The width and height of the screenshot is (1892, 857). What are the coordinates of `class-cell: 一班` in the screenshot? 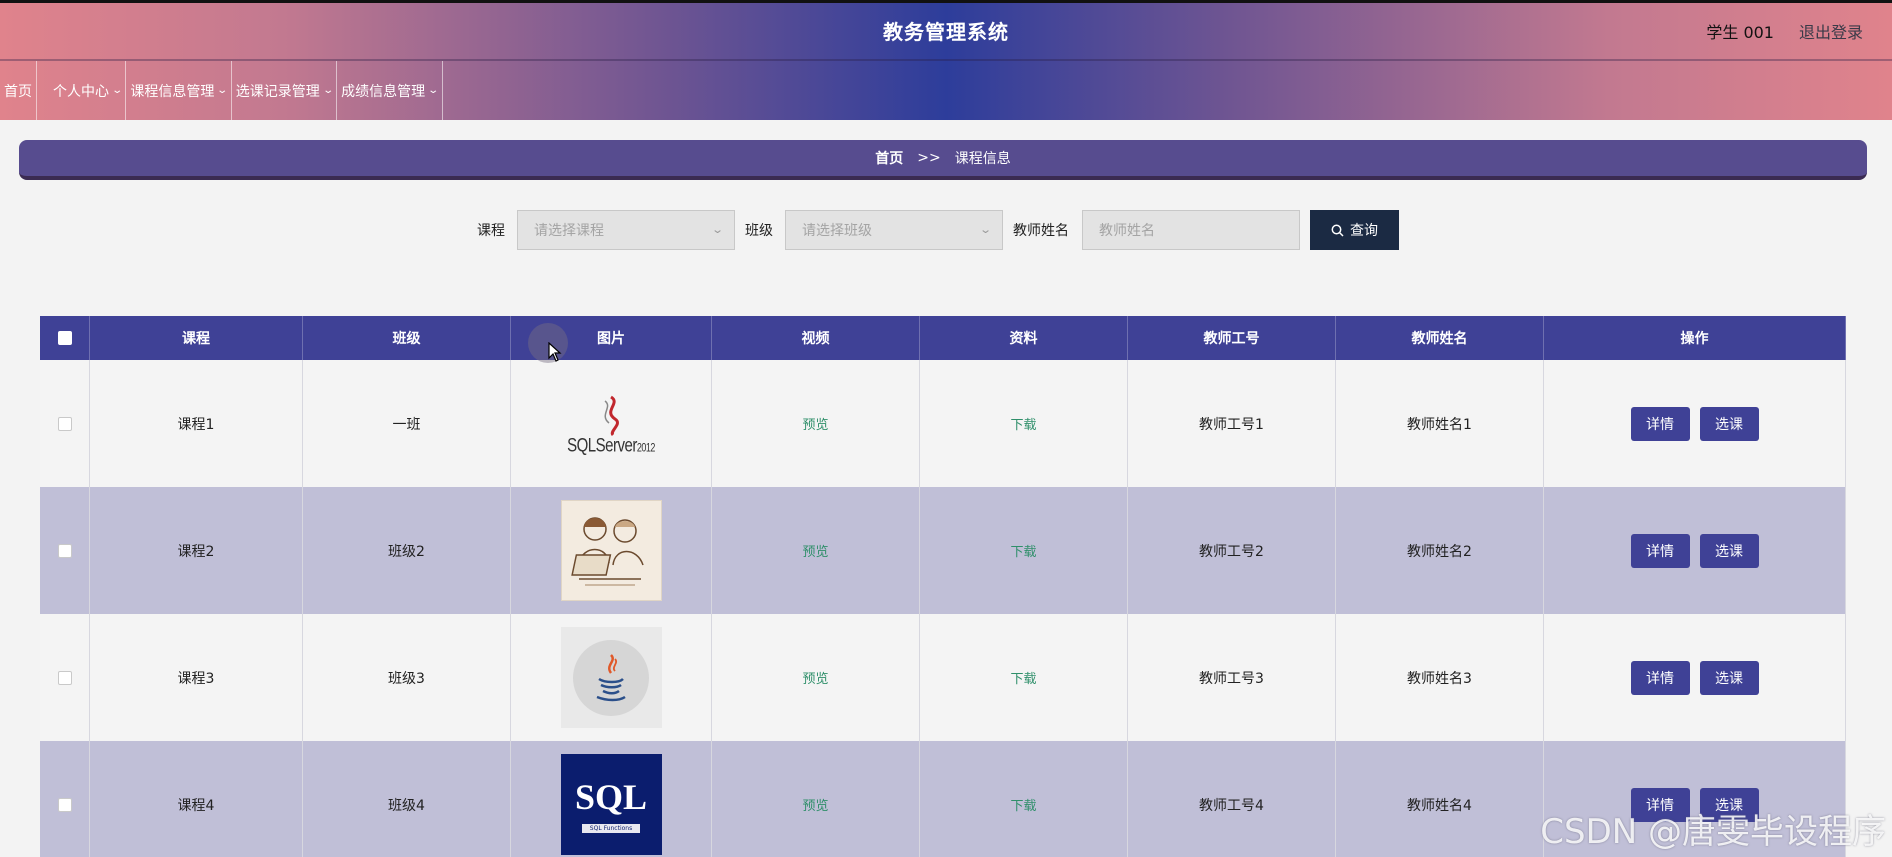 It's located at (407, 423).